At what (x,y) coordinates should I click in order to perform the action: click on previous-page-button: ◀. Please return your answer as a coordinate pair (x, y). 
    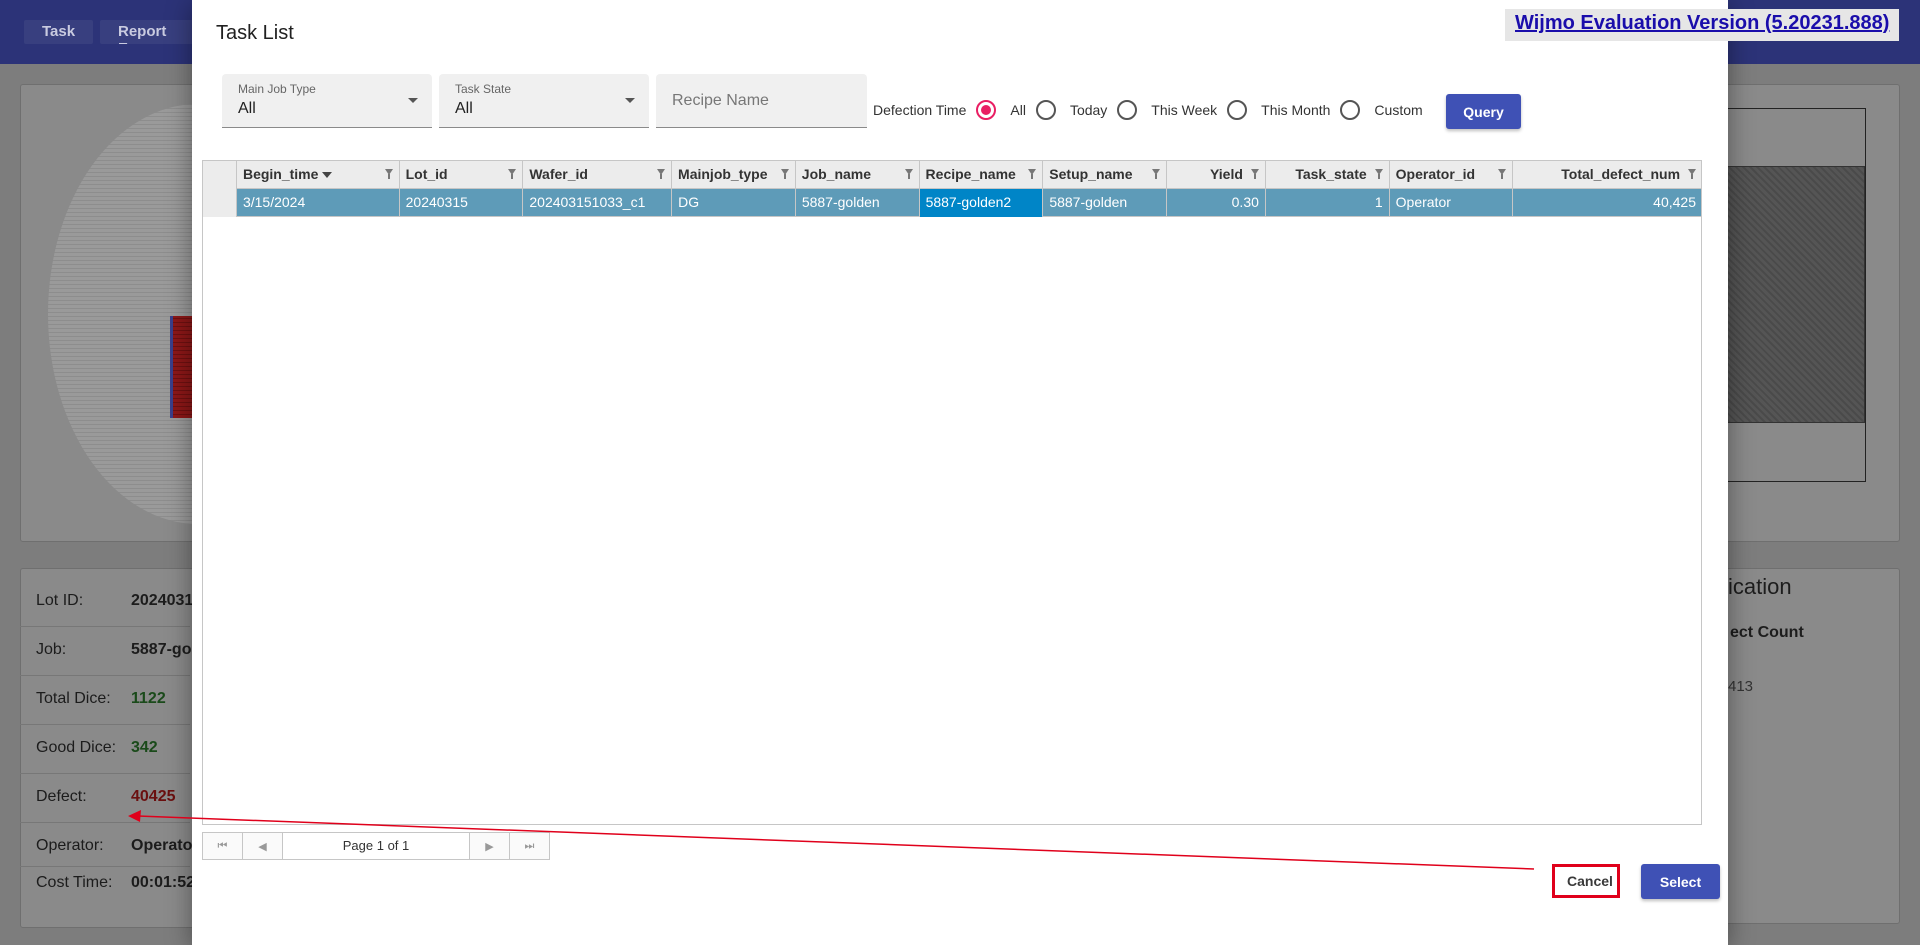
    Looking at the image, I should click on (263, 846).